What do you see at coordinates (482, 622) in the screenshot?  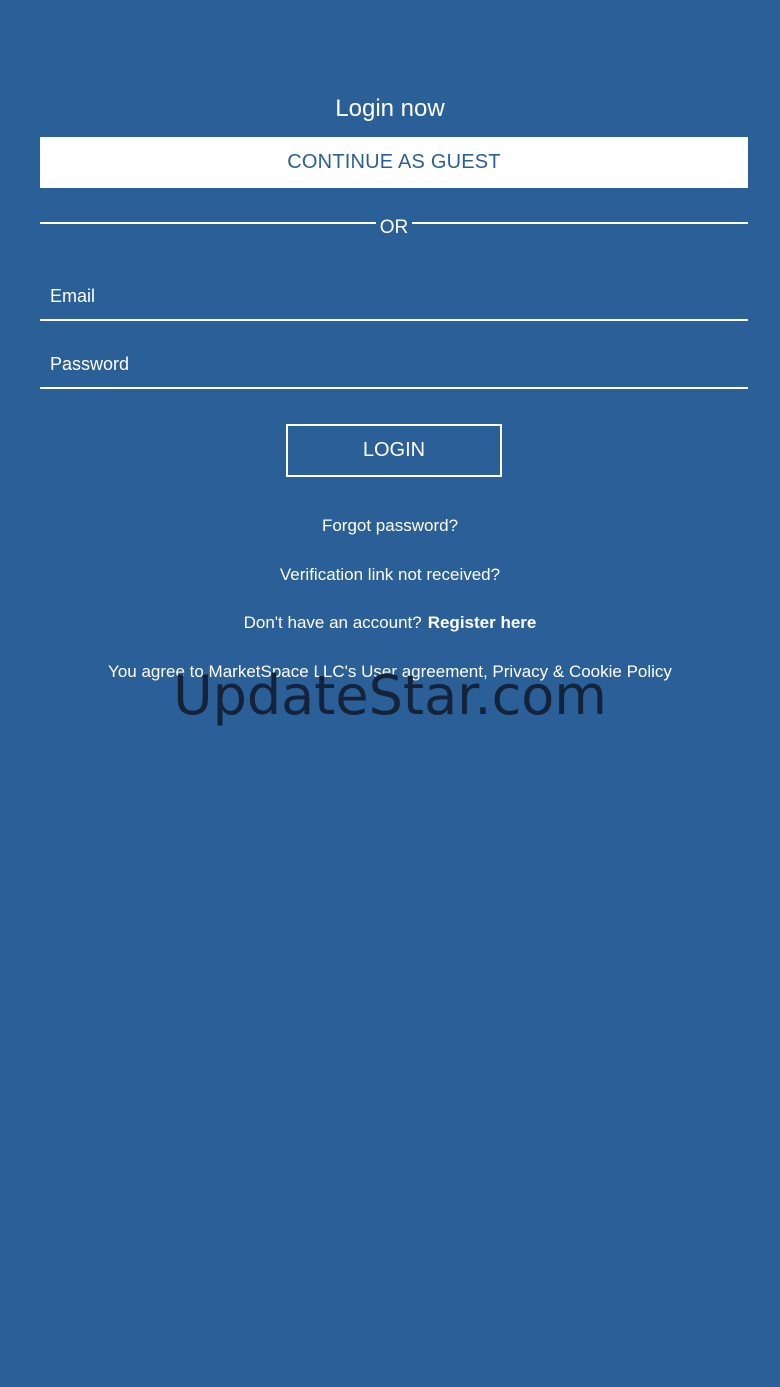 I see `register-link: Register here` at bounding box center [482, 622].